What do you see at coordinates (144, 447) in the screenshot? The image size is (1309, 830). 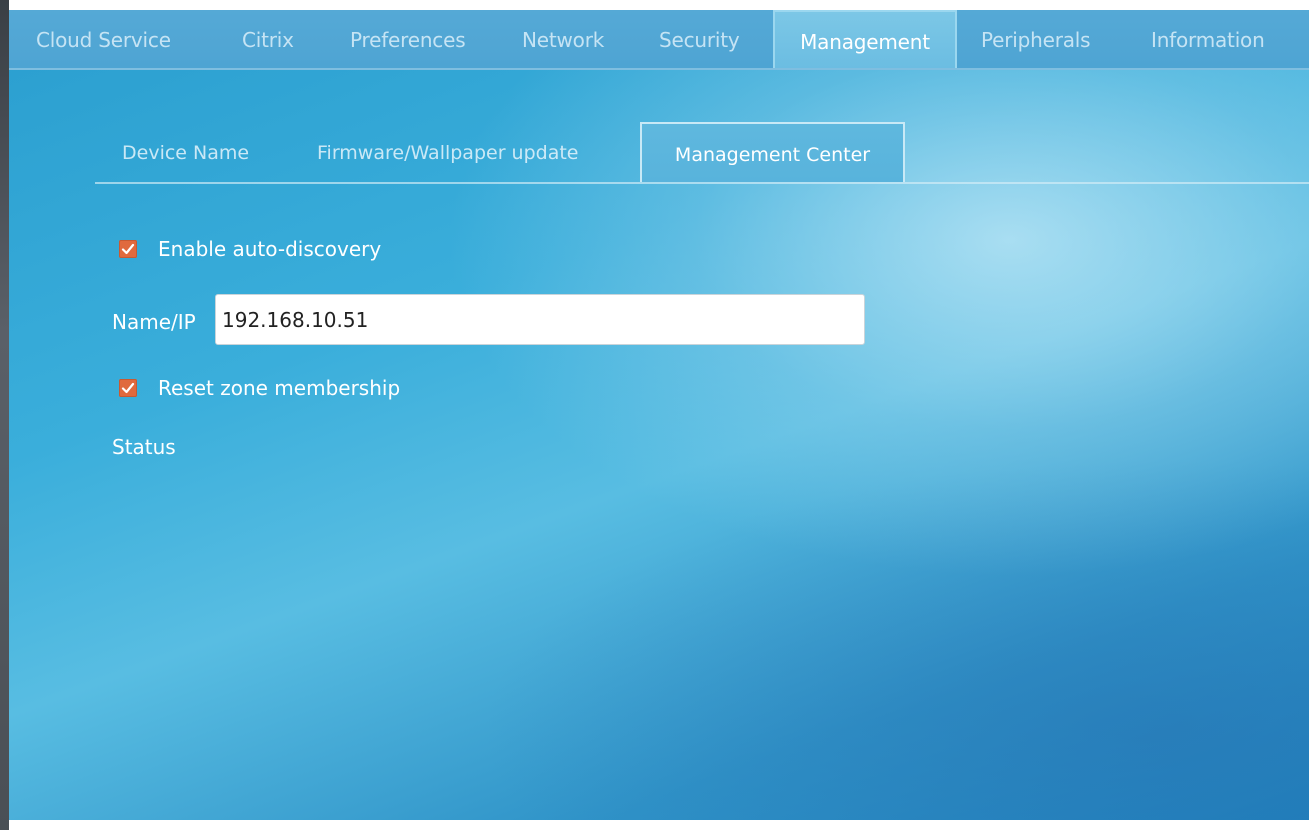 I see `status-label: Status` at bounding box center [144, 447].